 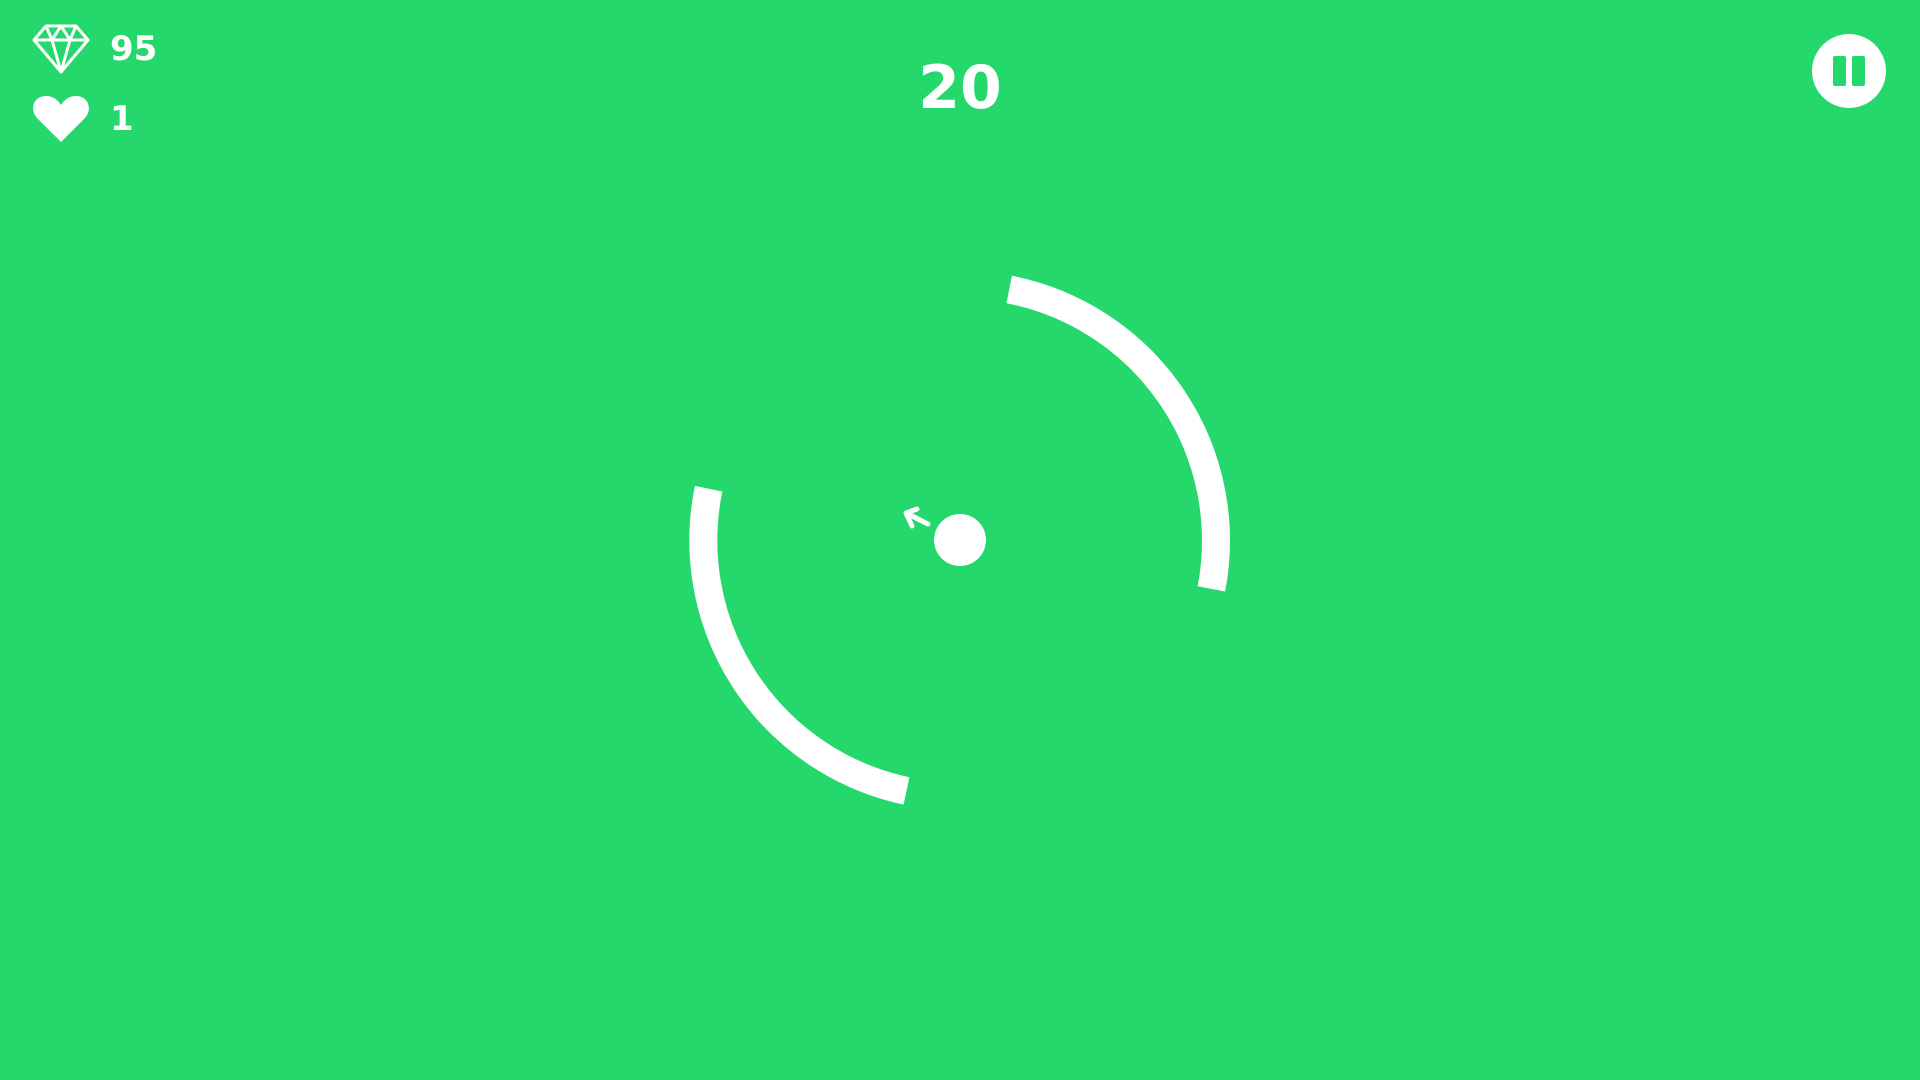 I want to click on direction-arrow, so click(x=917, y=517).